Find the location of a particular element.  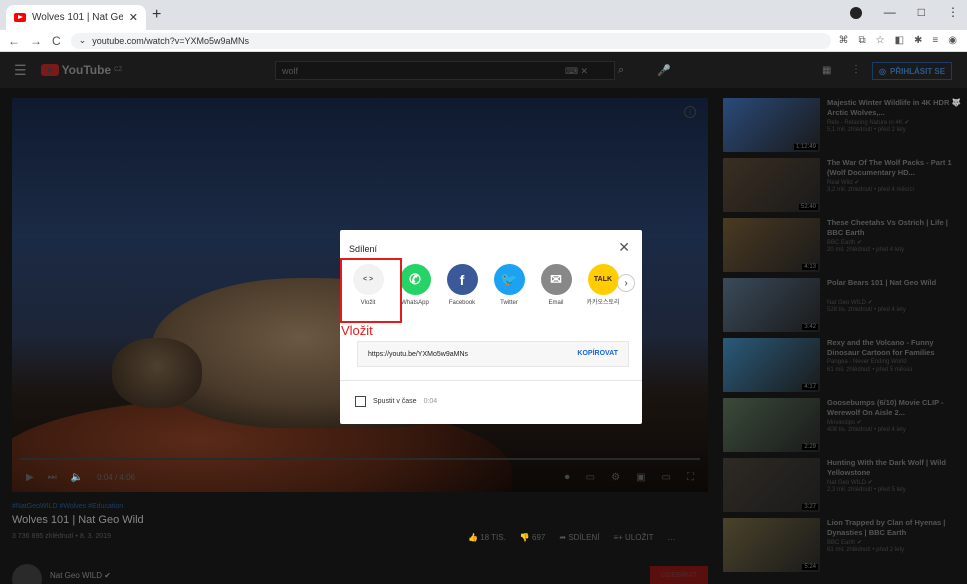

video-thumbnail: 3:42 is located at coordinates (771, 305).